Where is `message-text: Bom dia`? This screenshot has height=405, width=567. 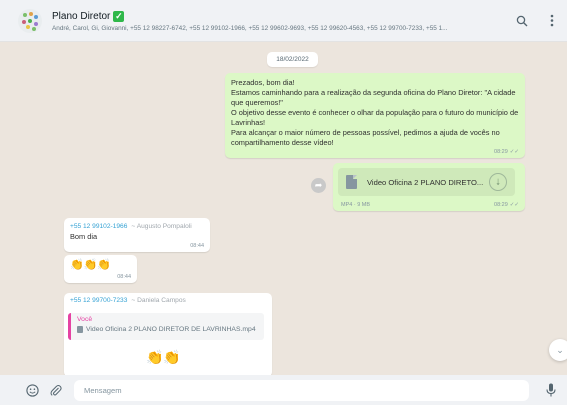 message-text: Bom dia is located at coordinates (84, 236).